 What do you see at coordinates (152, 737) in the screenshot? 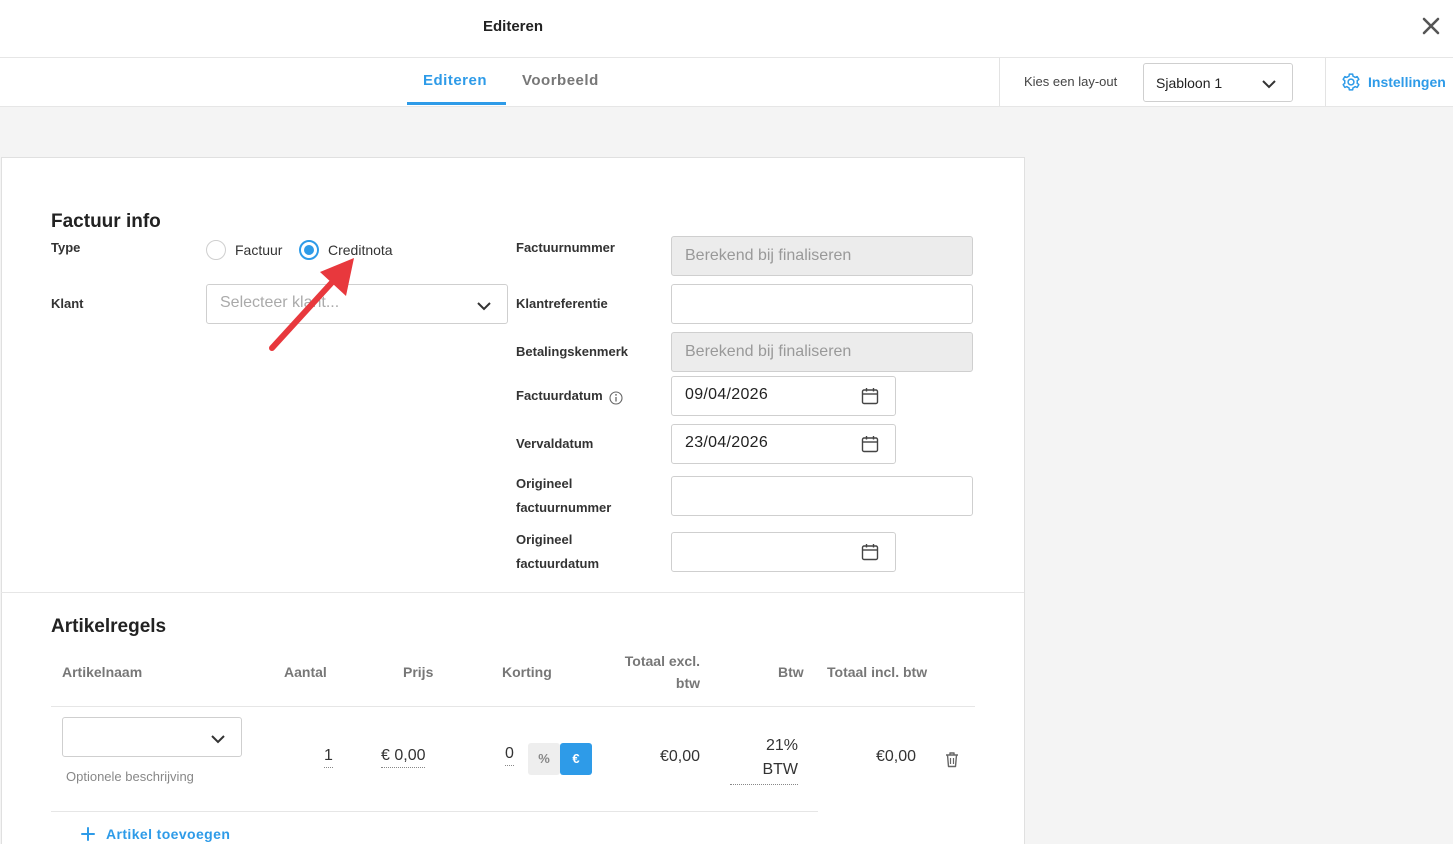
I see `item-name-select` at bounding box center [152, 737].